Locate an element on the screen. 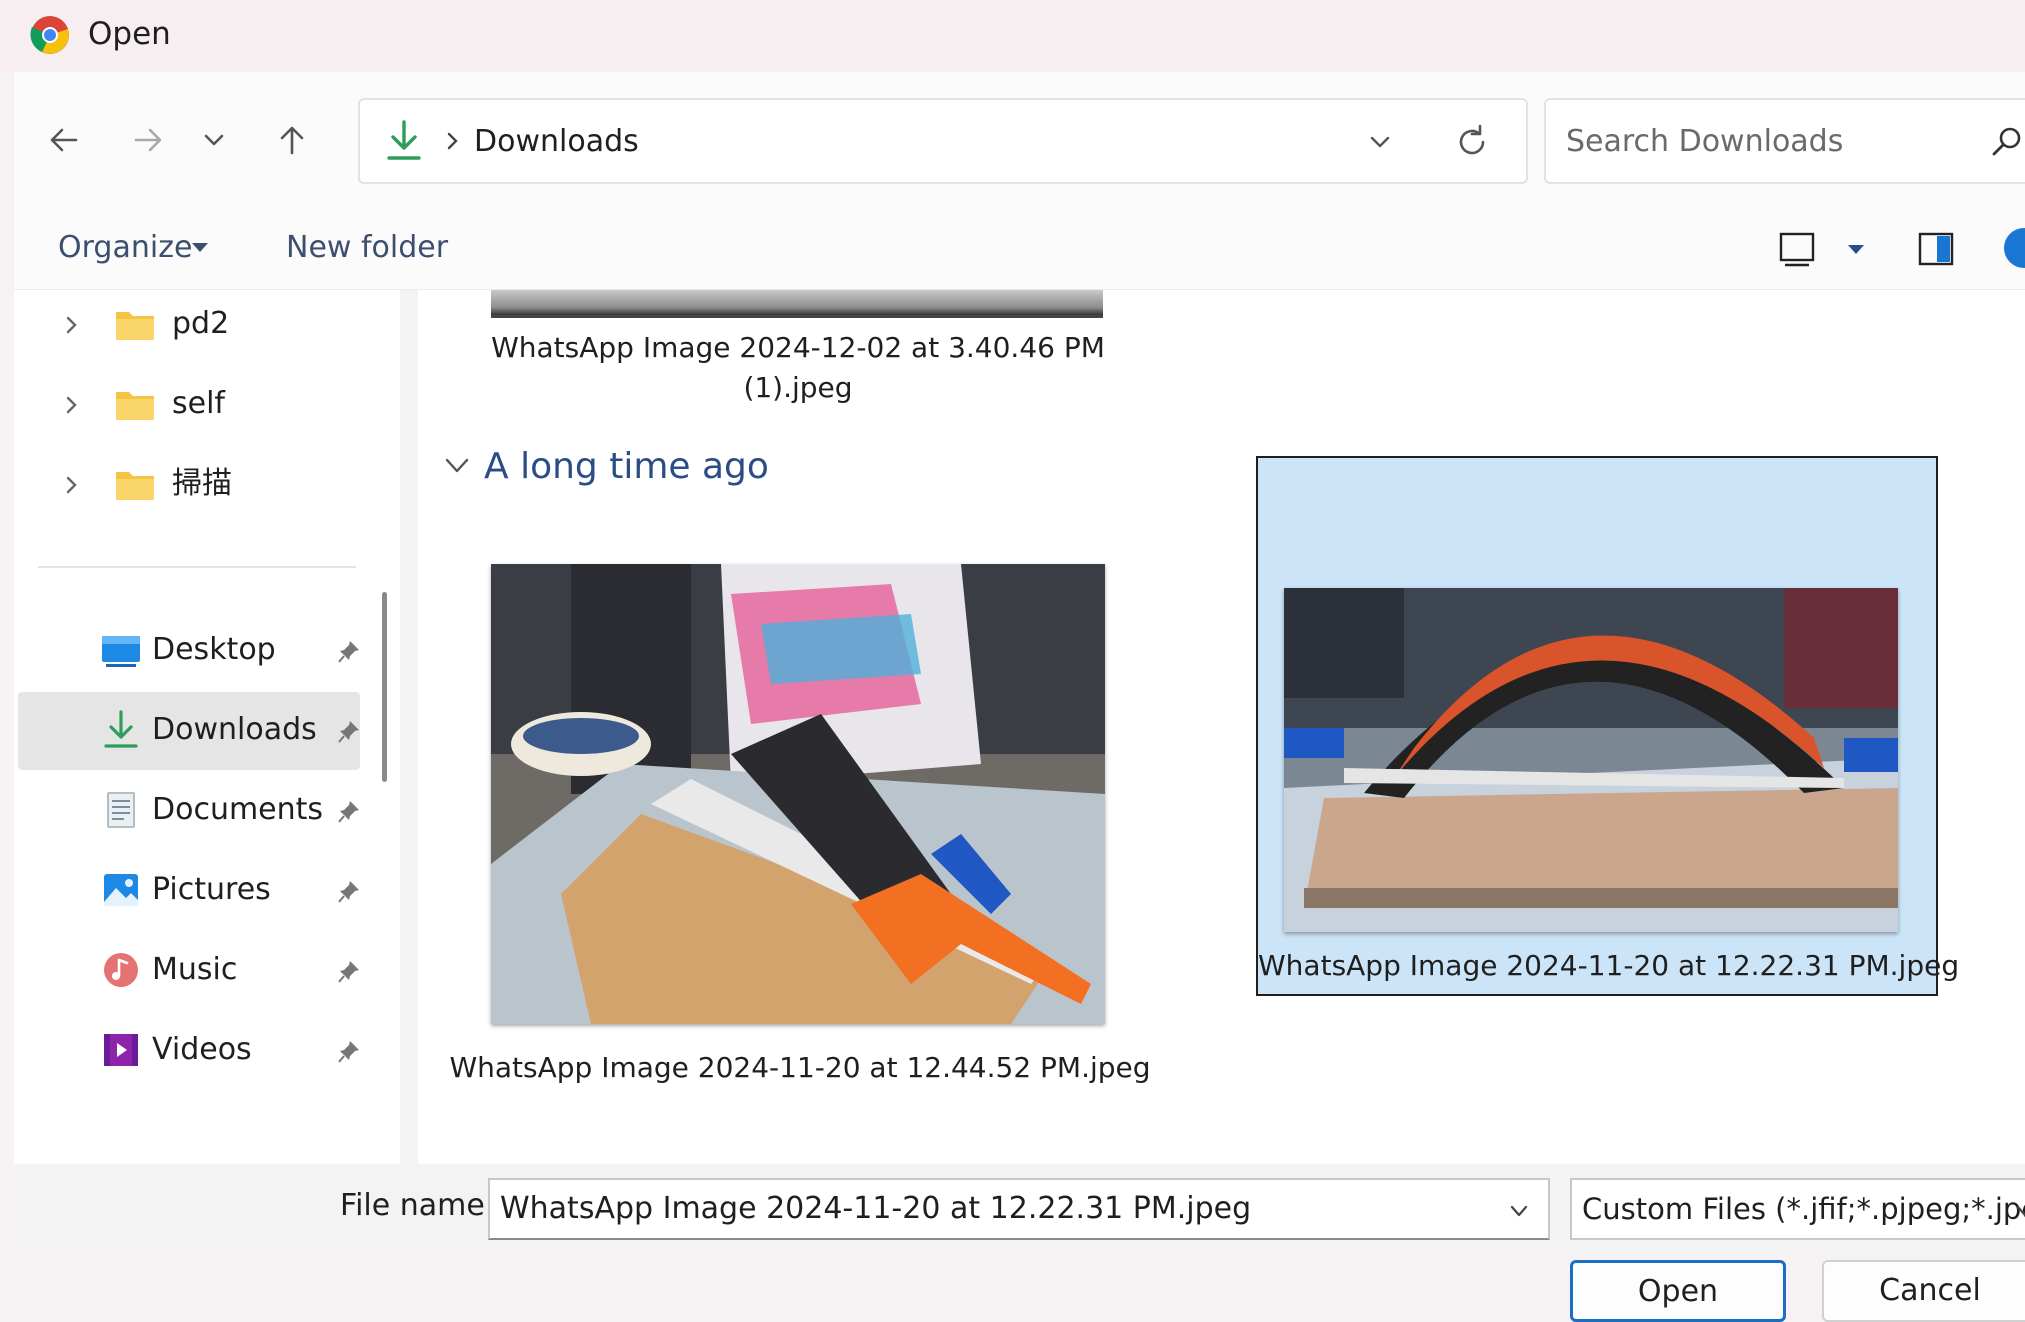 The width and height of the screenshot is (2025, 1322). file-name-label: File name: is located at coordinates (417, 1205).